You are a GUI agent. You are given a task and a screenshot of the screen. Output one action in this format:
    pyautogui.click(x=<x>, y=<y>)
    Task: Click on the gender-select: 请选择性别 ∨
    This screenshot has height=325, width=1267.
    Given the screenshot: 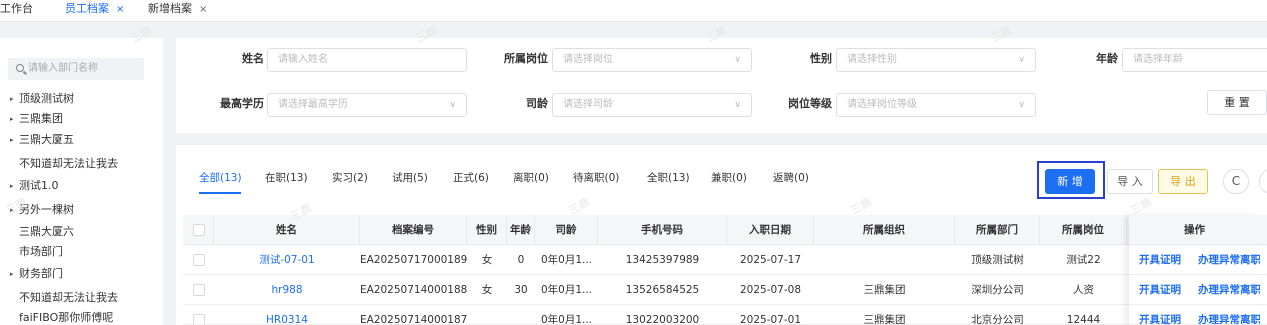 What is the action you would take?
    pyautogui.click(x=936, y=60)
    